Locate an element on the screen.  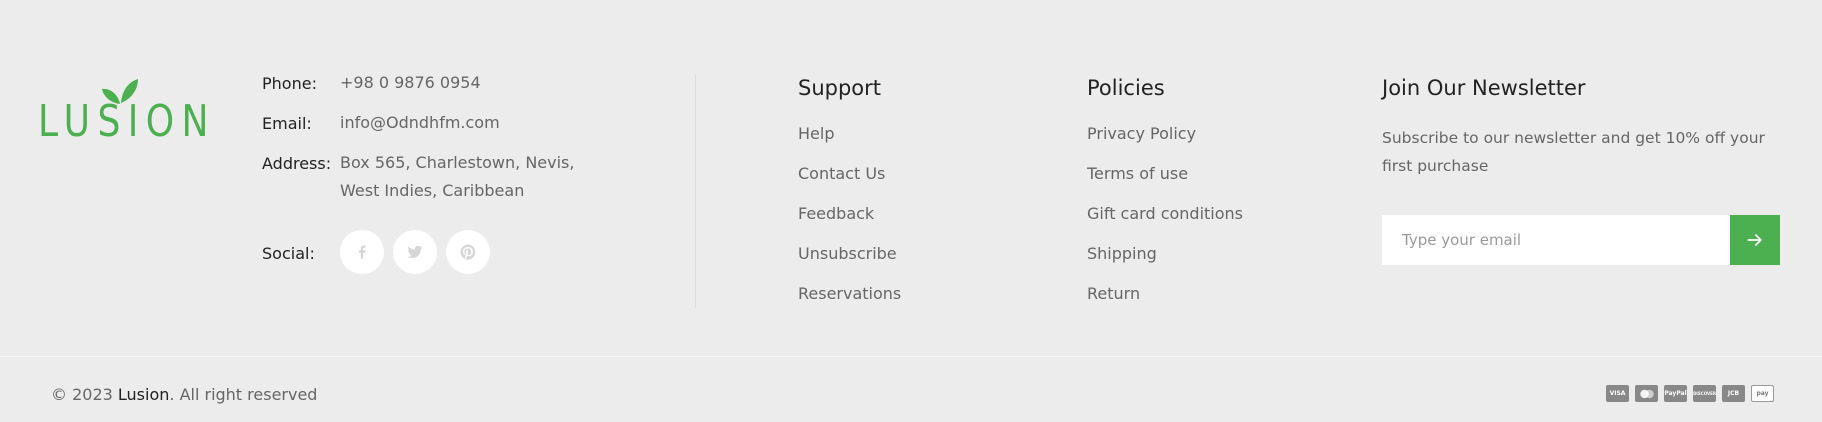
policies-link-gift-card: Gift card conditions is located at coordinates (1165, 224).